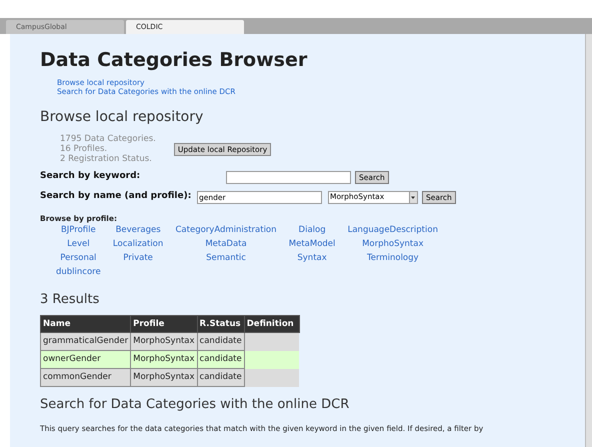  Describe the element at coordinates (85, 377) in the screenshot. I see `table-cell: commonGender` at that location.